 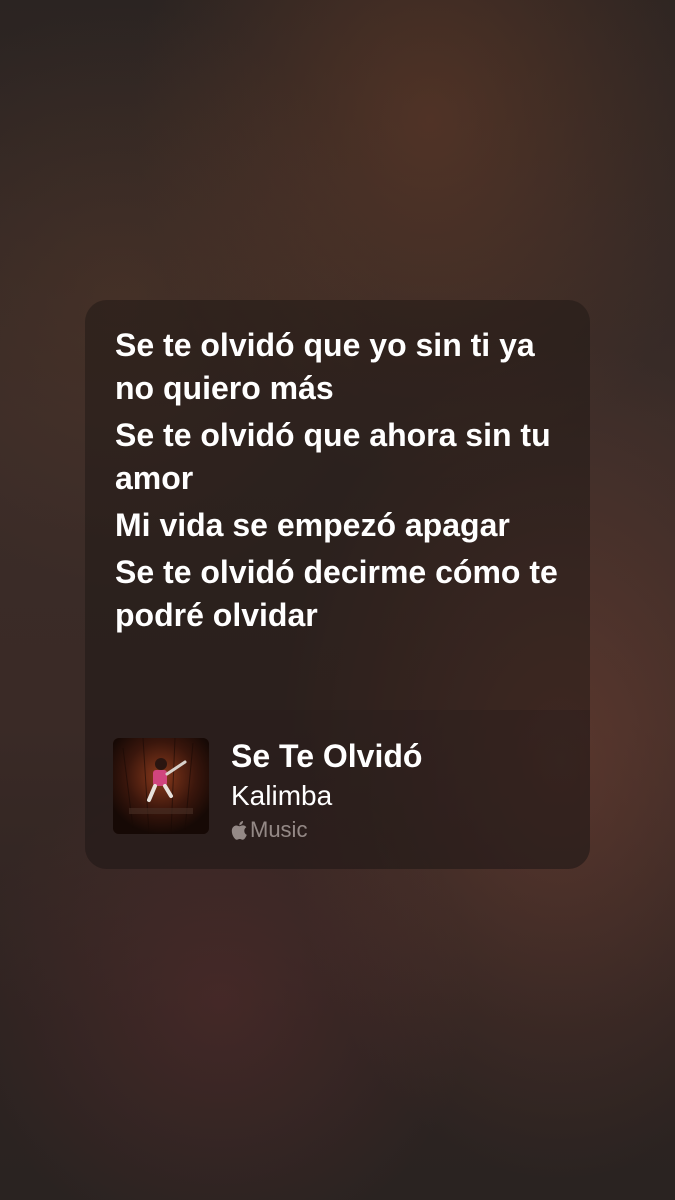 I want to click on lyric-line: Se te olvidó que ahora sin tu amor, so click(x=333, y=456).